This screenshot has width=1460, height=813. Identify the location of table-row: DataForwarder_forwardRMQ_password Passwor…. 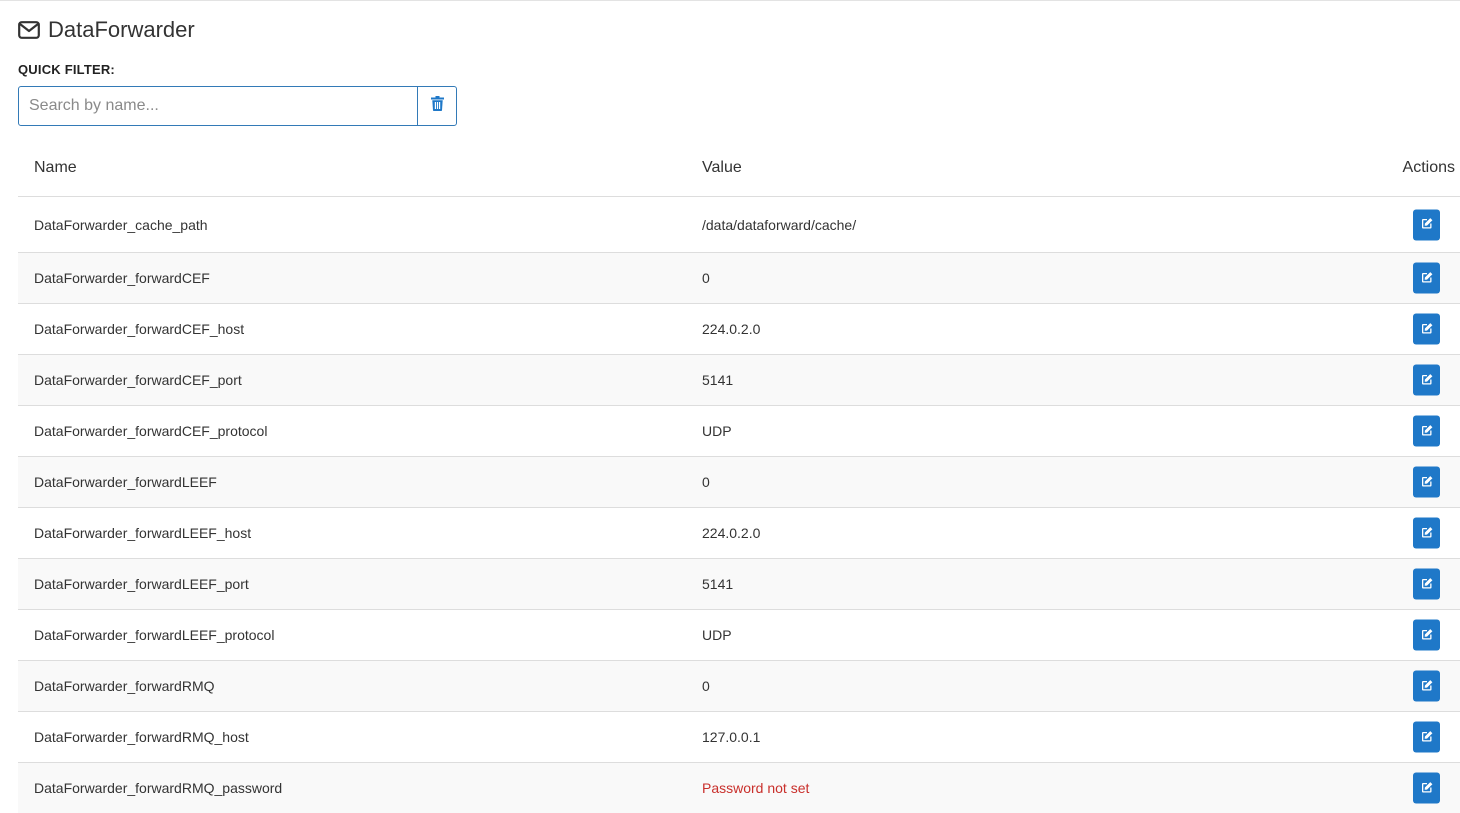
(739, 788).